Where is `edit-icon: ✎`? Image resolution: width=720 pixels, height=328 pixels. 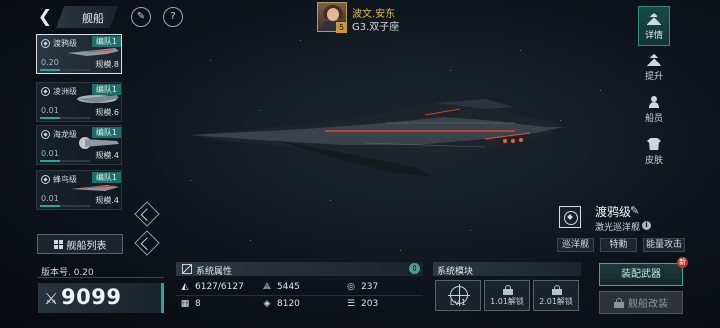
edit-icon: ✎ is located at coordinates (634, 210).